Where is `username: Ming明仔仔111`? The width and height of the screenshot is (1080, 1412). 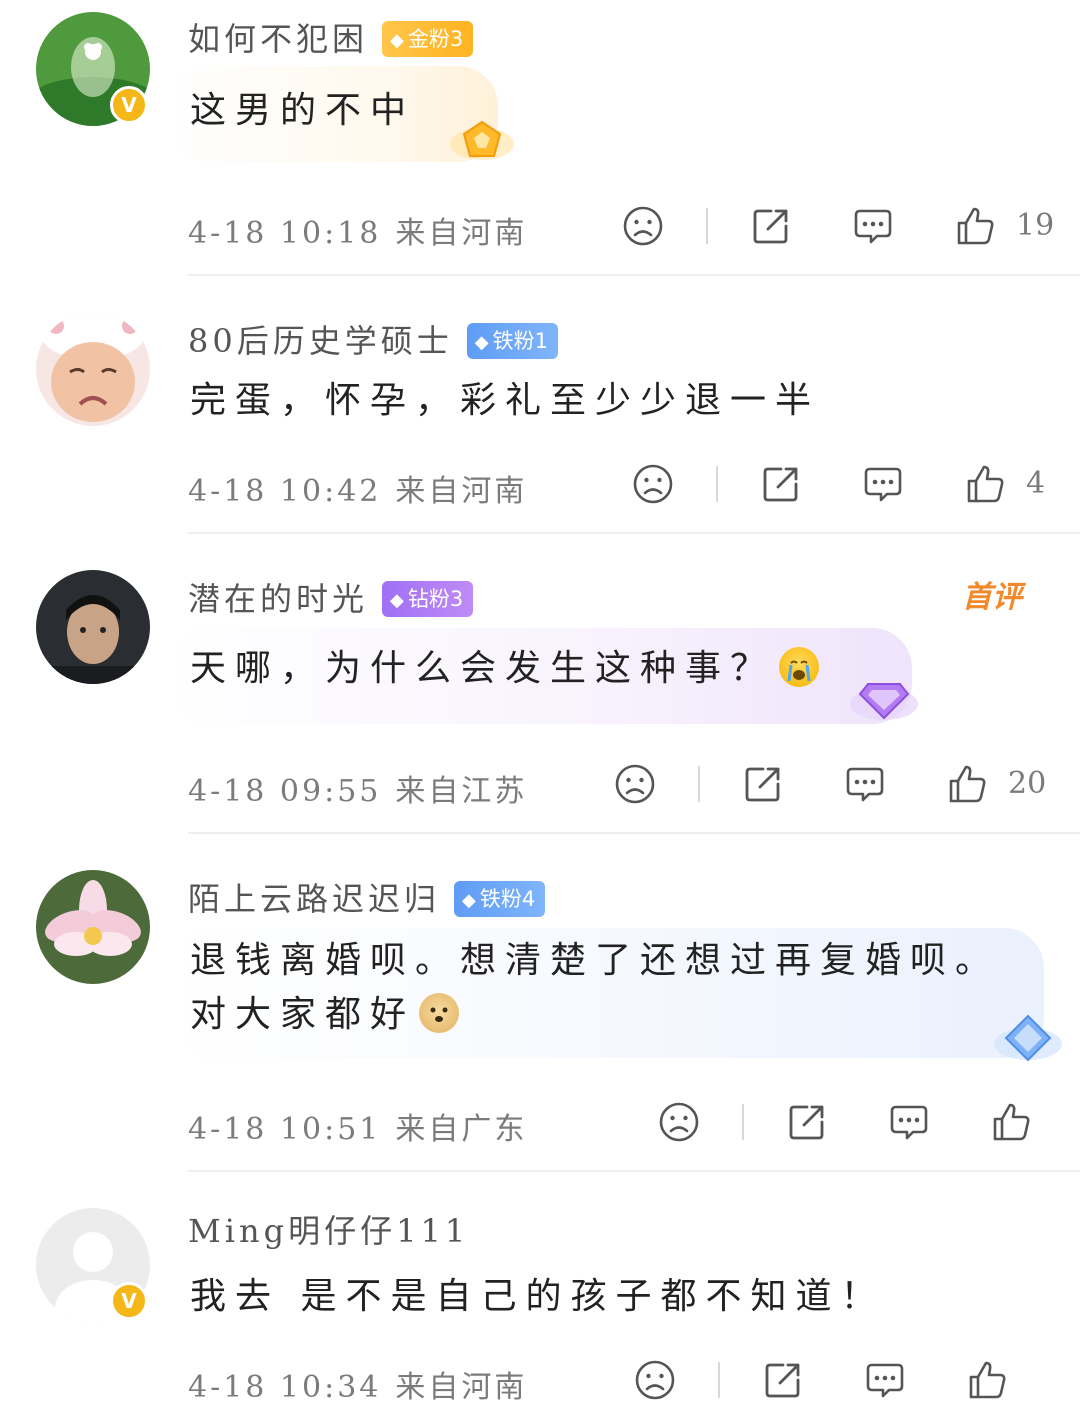
username: Ming明仔仔111 is located at coordinates (328, 1229).